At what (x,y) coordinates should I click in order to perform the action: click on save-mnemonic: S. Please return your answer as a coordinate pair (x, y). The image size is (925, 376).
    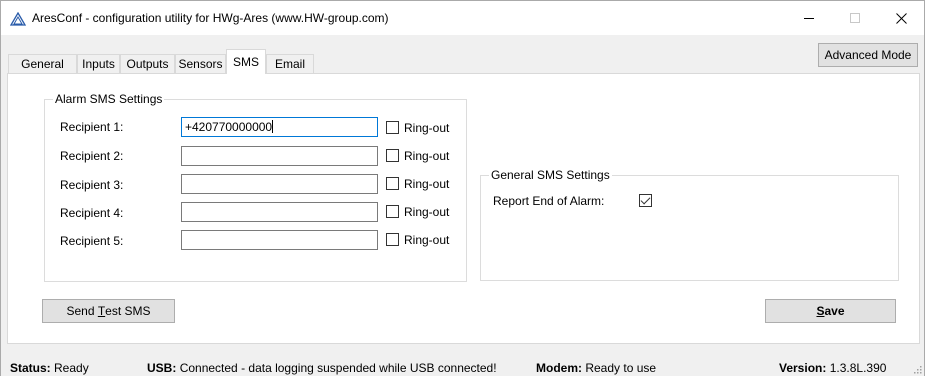
    Looking at the image, I should click on (820, 311).